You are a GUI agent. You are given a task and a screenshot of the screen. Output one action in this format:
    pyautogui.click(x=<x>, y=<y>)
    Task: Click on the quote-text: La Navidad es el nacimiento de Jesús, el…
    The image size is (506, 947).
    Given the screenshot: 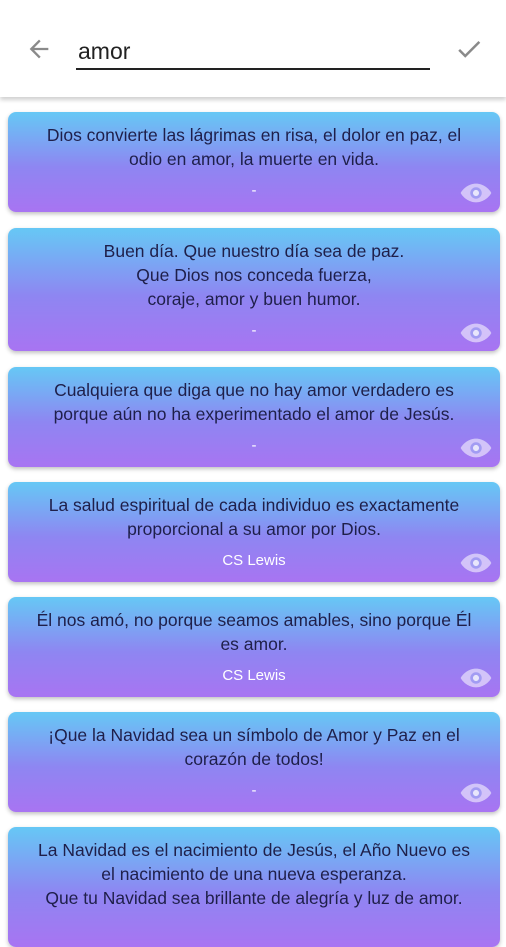 What is the action you would take?
    pyautogui.click(x=254, y=874)
    